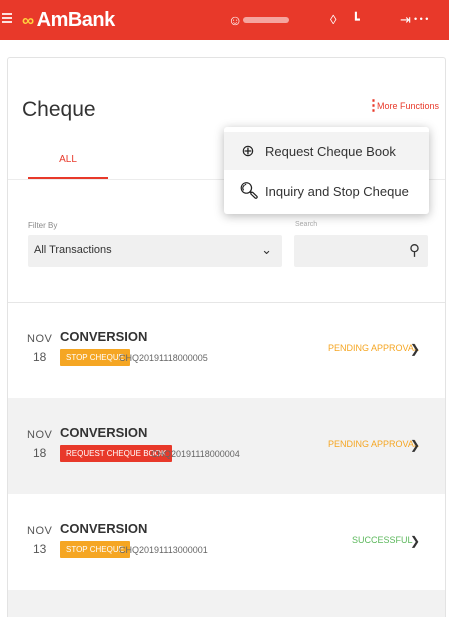 Image resolution: width=449 pixels, height=617 pixels. I want to click on menu-item-label: Request Cheque Book, so click(330, 151).